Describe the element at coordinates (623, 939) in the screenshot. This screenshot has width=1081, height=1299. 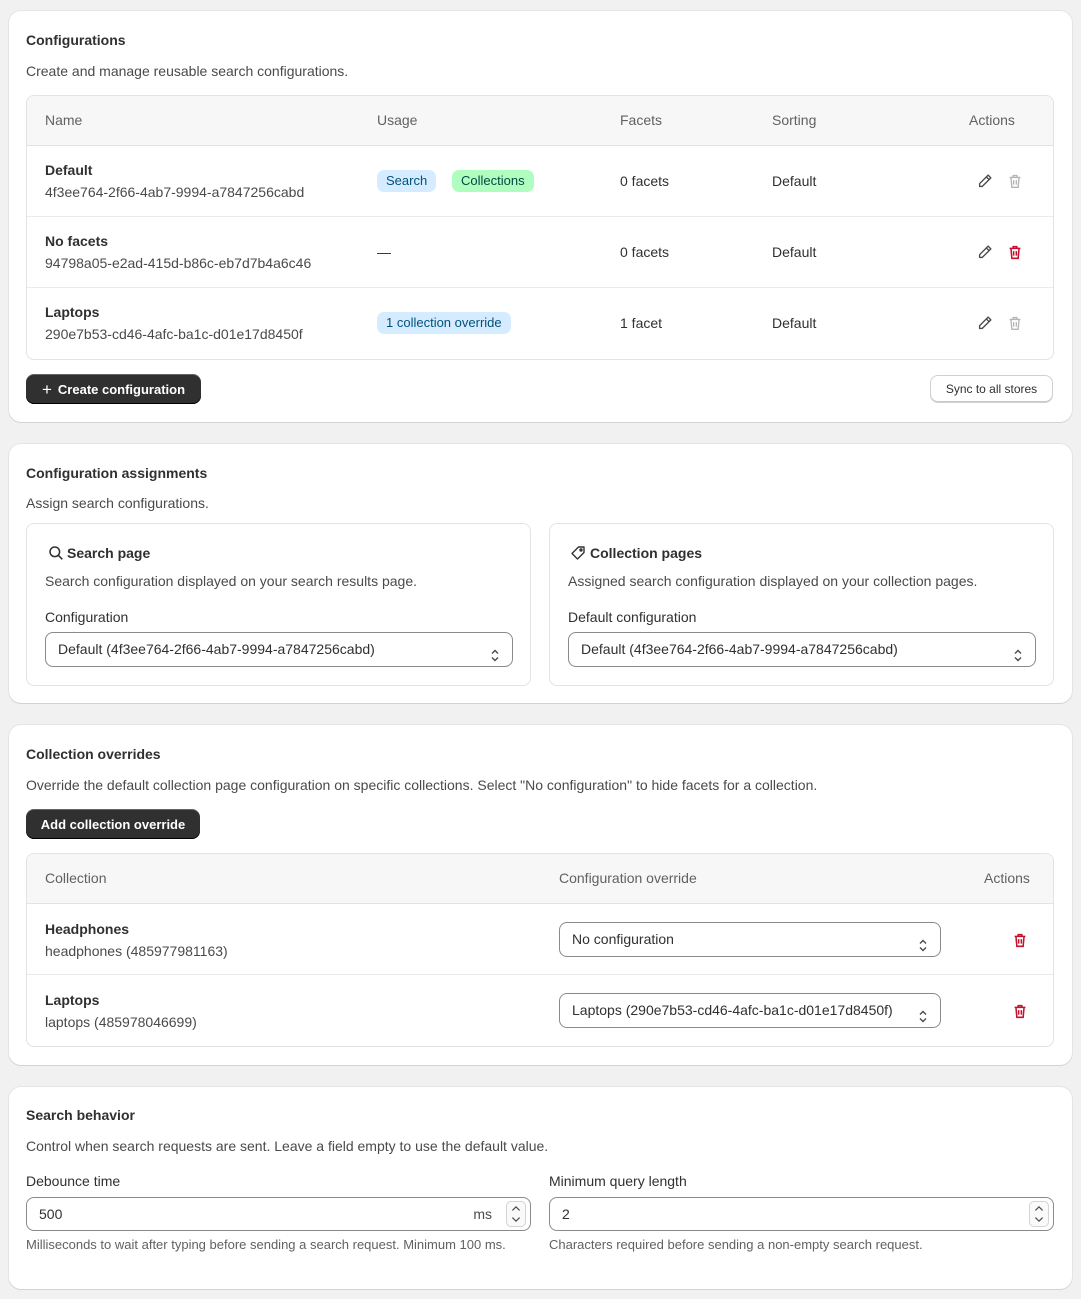
I see `override-config-value: No configuration` at that location.